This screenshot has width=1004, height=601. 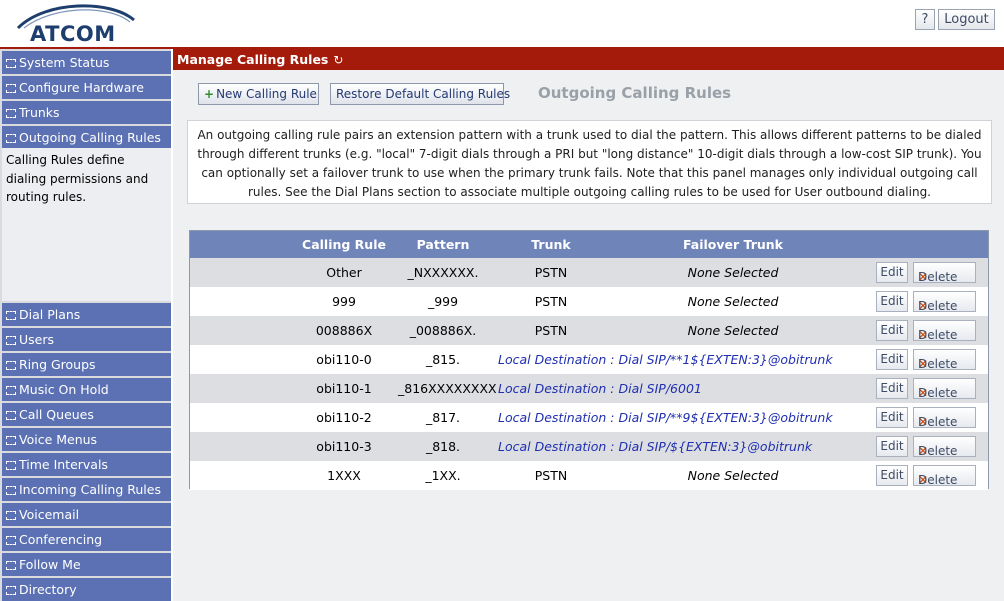 What do you see at coordinates (551, 244) in the screenshot?
I see `header-trunk: Trunk` at bounding box center [551, 244].